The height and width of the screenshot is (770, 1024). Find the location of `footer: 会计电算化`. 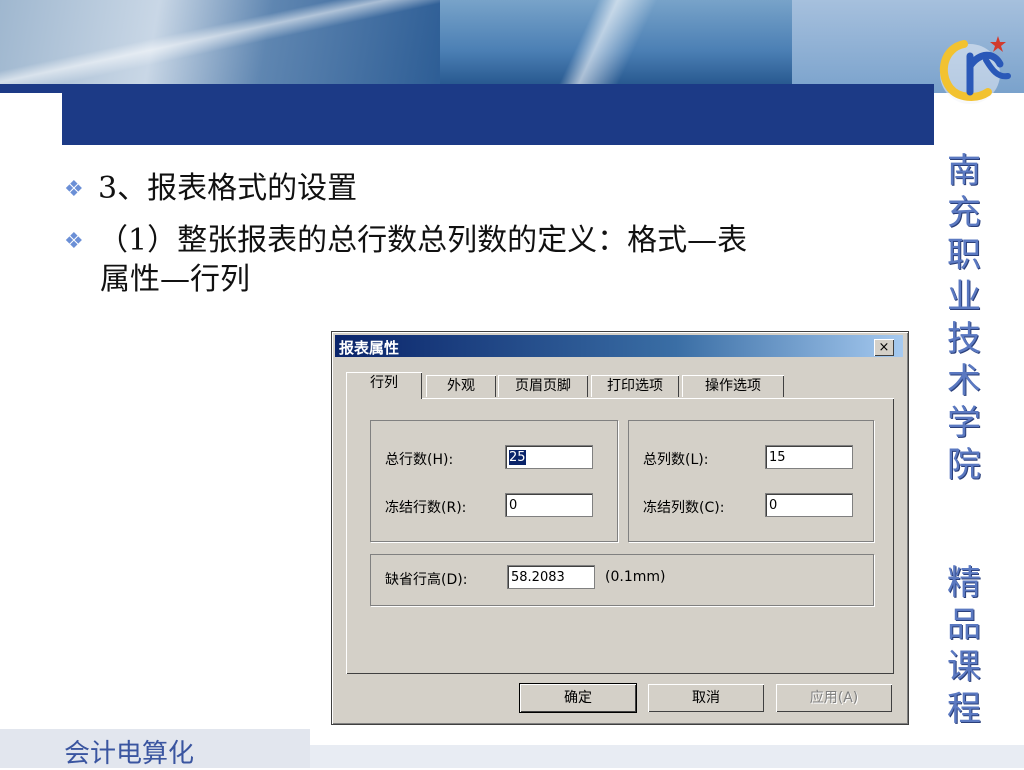

footer: 会计电算化 is located at coordinates (512, 746).